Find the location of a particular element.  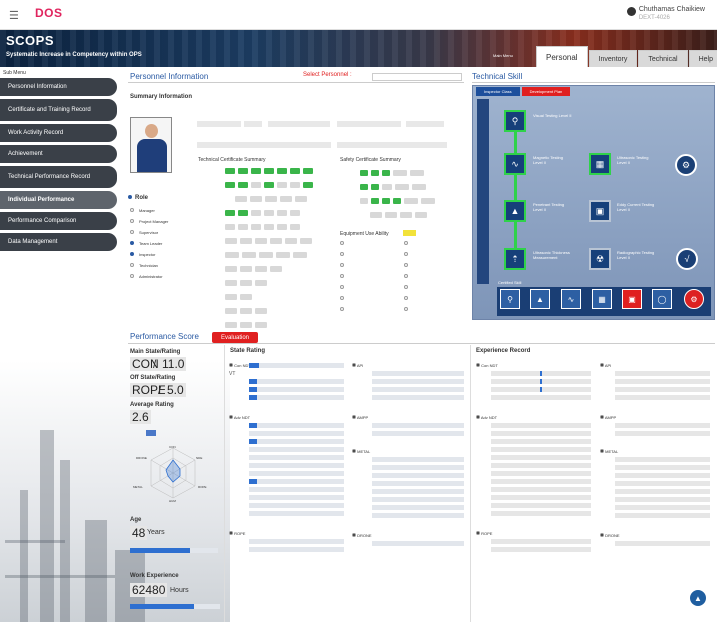

role-title: Role is located at coordinates (138, 198).